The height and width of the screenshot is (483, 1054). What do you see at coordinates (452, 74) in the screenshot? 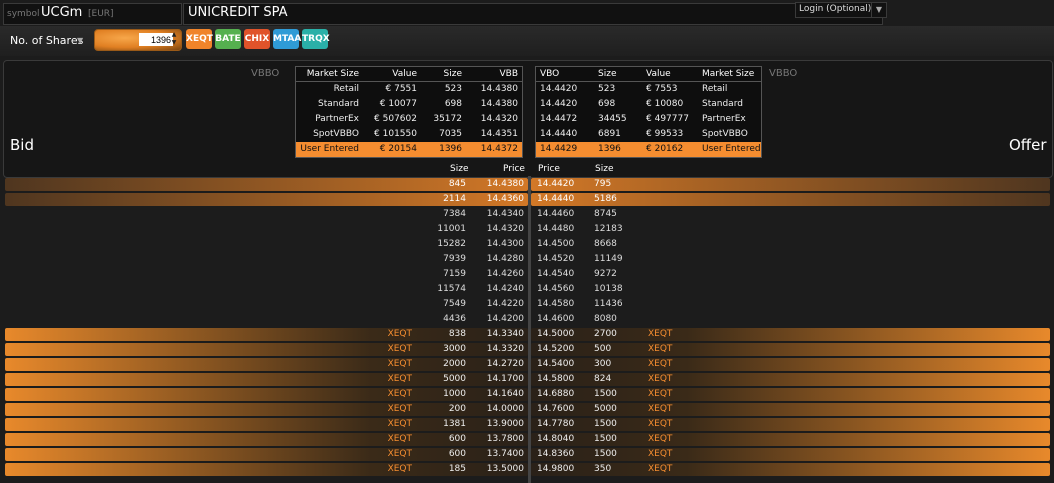
I see `vbb-table-header-cell: Size` at bounding box center [452, 74].